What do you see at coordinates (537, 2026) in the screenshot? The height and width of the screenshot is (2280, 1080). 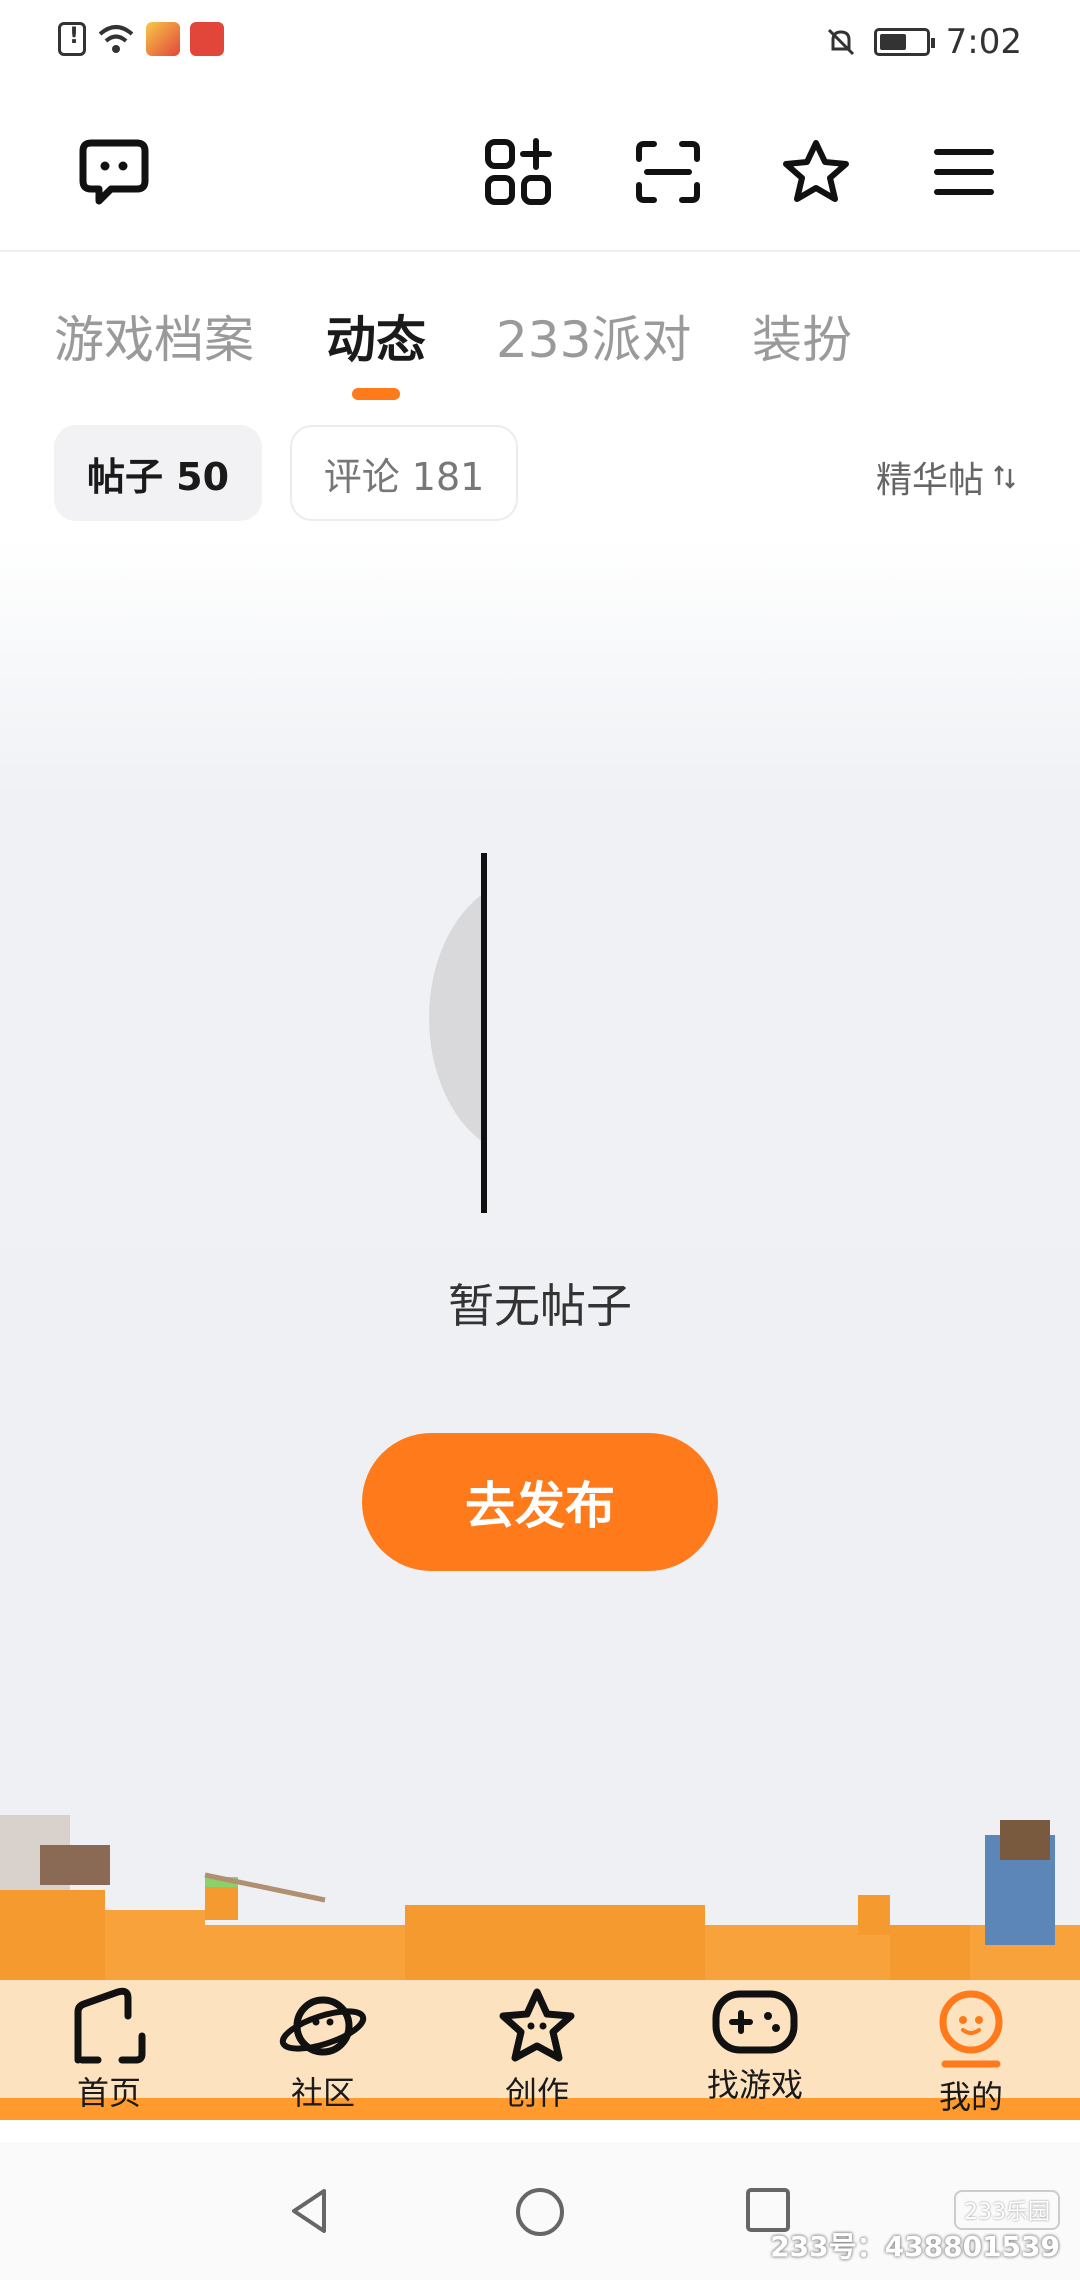 I see `star-icon` at bounding box center [537, 2026].